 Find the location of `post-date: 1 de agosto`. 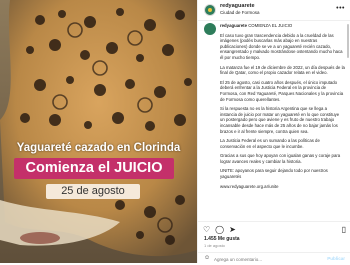

post-date: 1 de agosto is located at coordinates (214, 245).